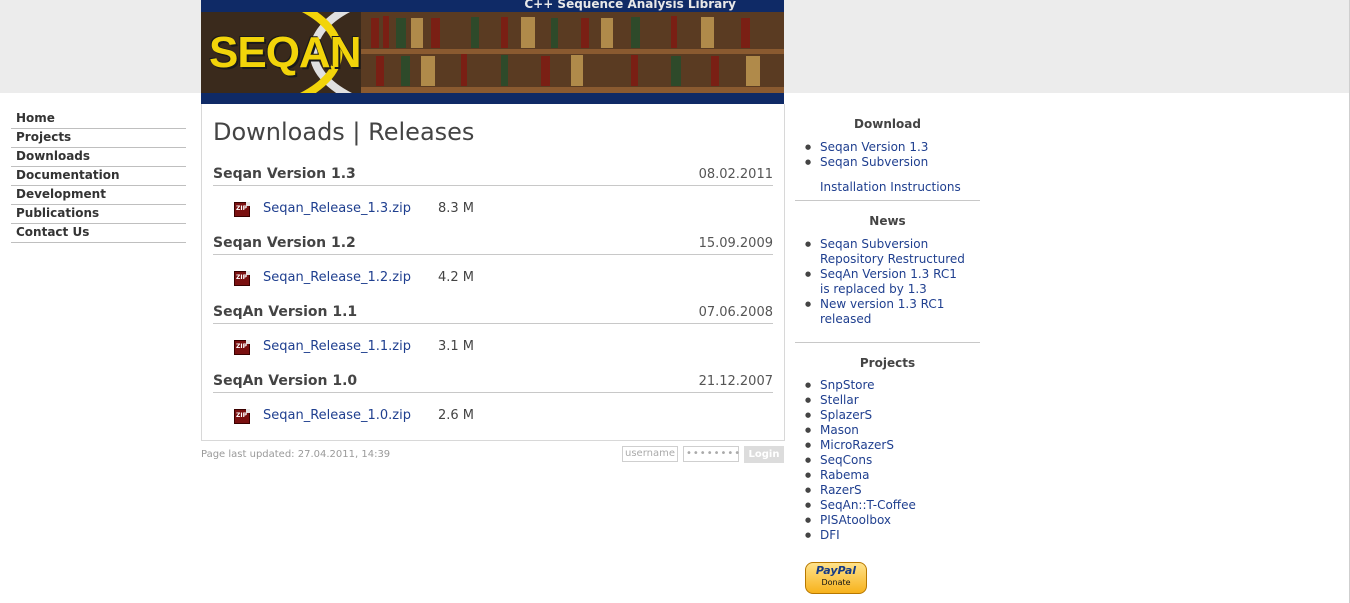  I want to click on site-banner: C++ Sequence Analysis Library SEQAN, so click(492, 52).